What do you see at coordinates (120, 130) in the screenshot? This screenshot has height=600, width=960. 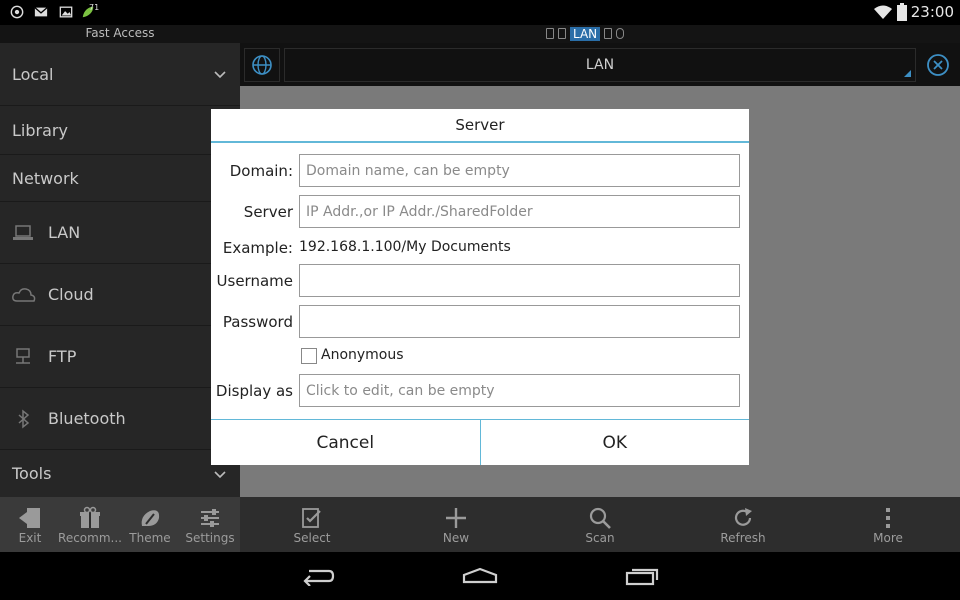 I see `sidebar-section-library: Library` at bounding box center [120, 130].